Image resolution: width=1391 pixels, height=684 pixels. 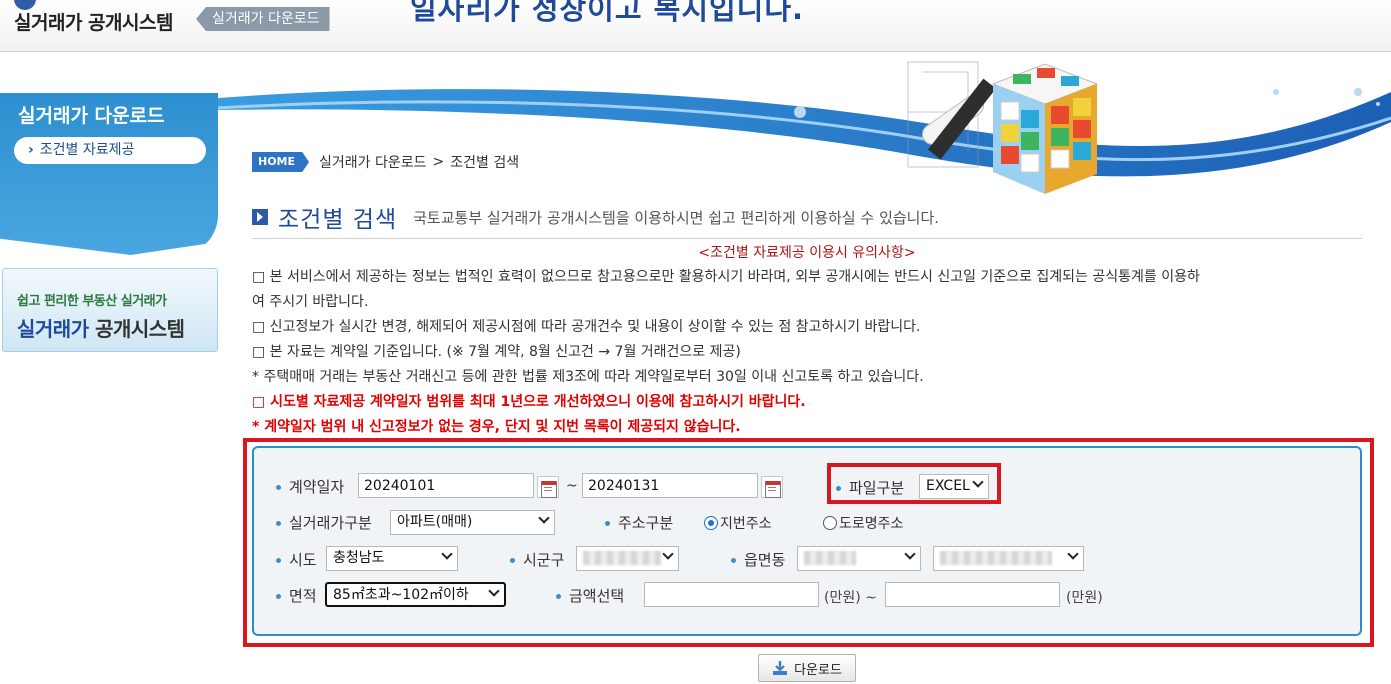 I want to click on section-badge: 실거래가 다운로드, so click(x=263, y=19).